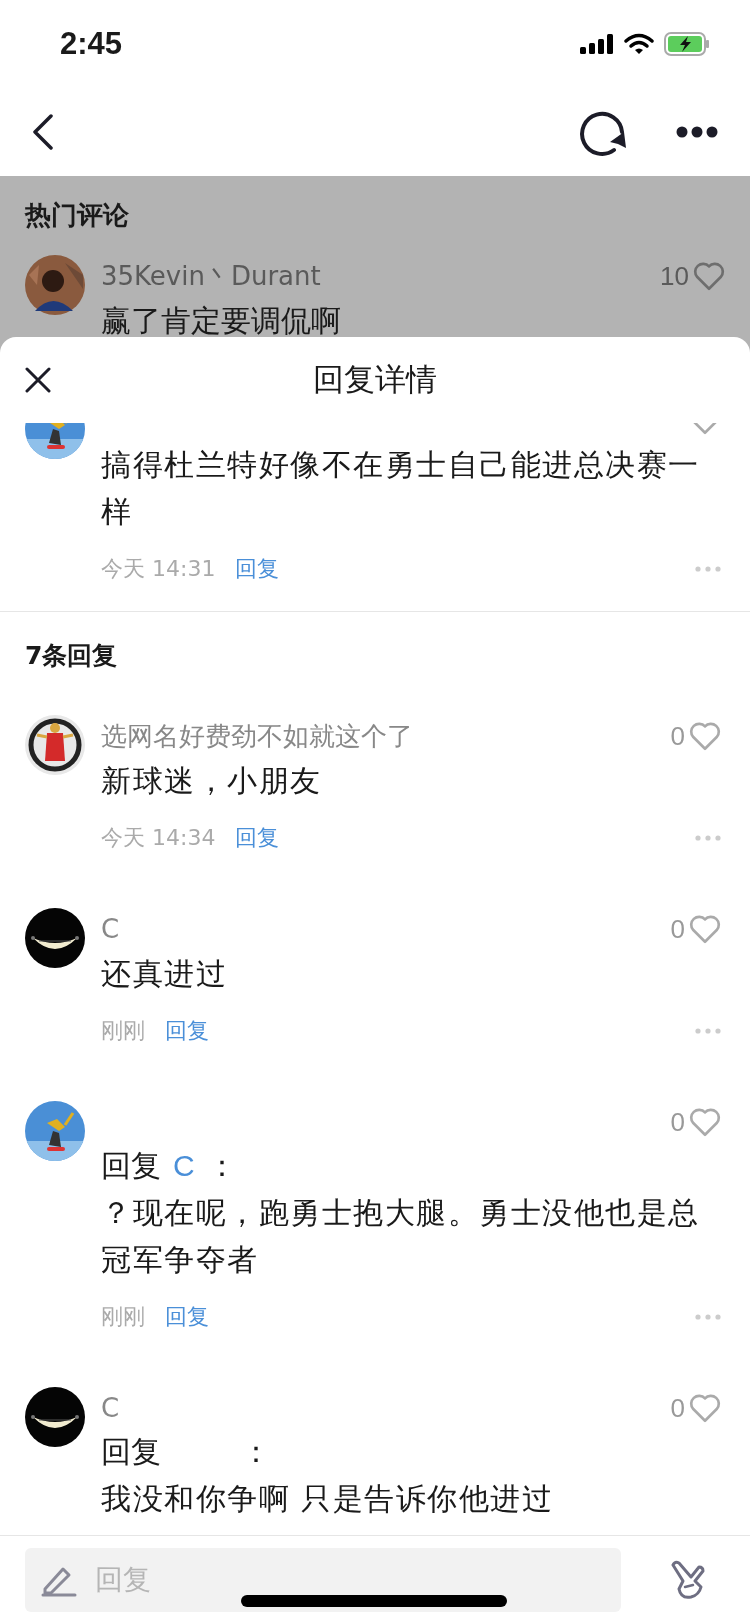  I want to click on reply-text: 新球迷，小朋友, so click(212, 781).